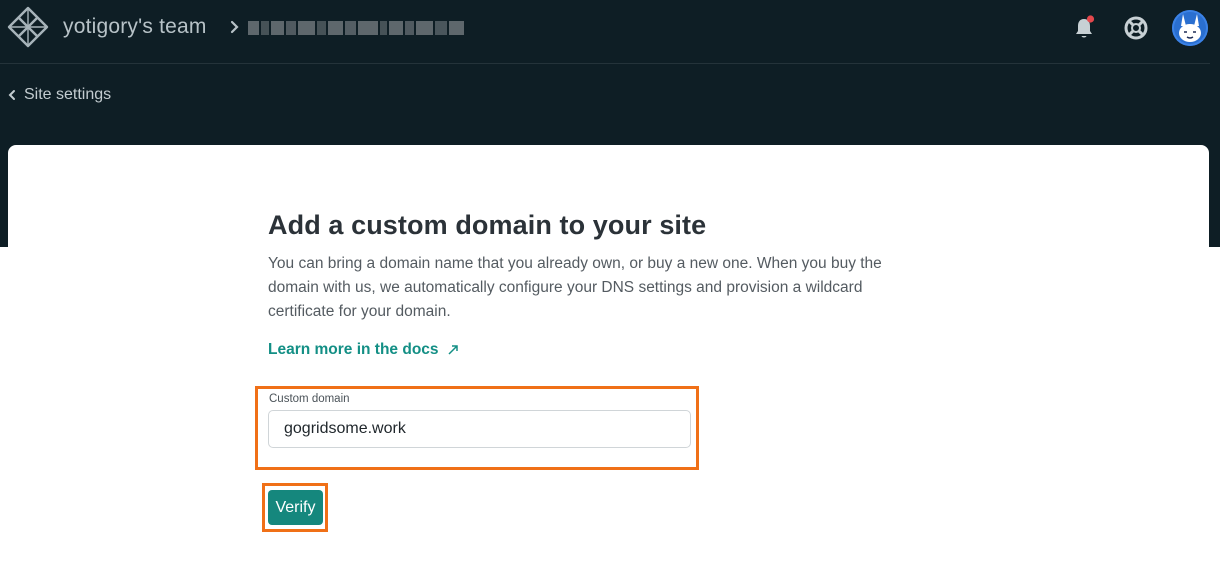 The height and width of the screenshot is (575, 1220). Describe the element at coordinates (353, 349) in the screenshot. I see `docs-link-label: Learn more in the docs` at that location.